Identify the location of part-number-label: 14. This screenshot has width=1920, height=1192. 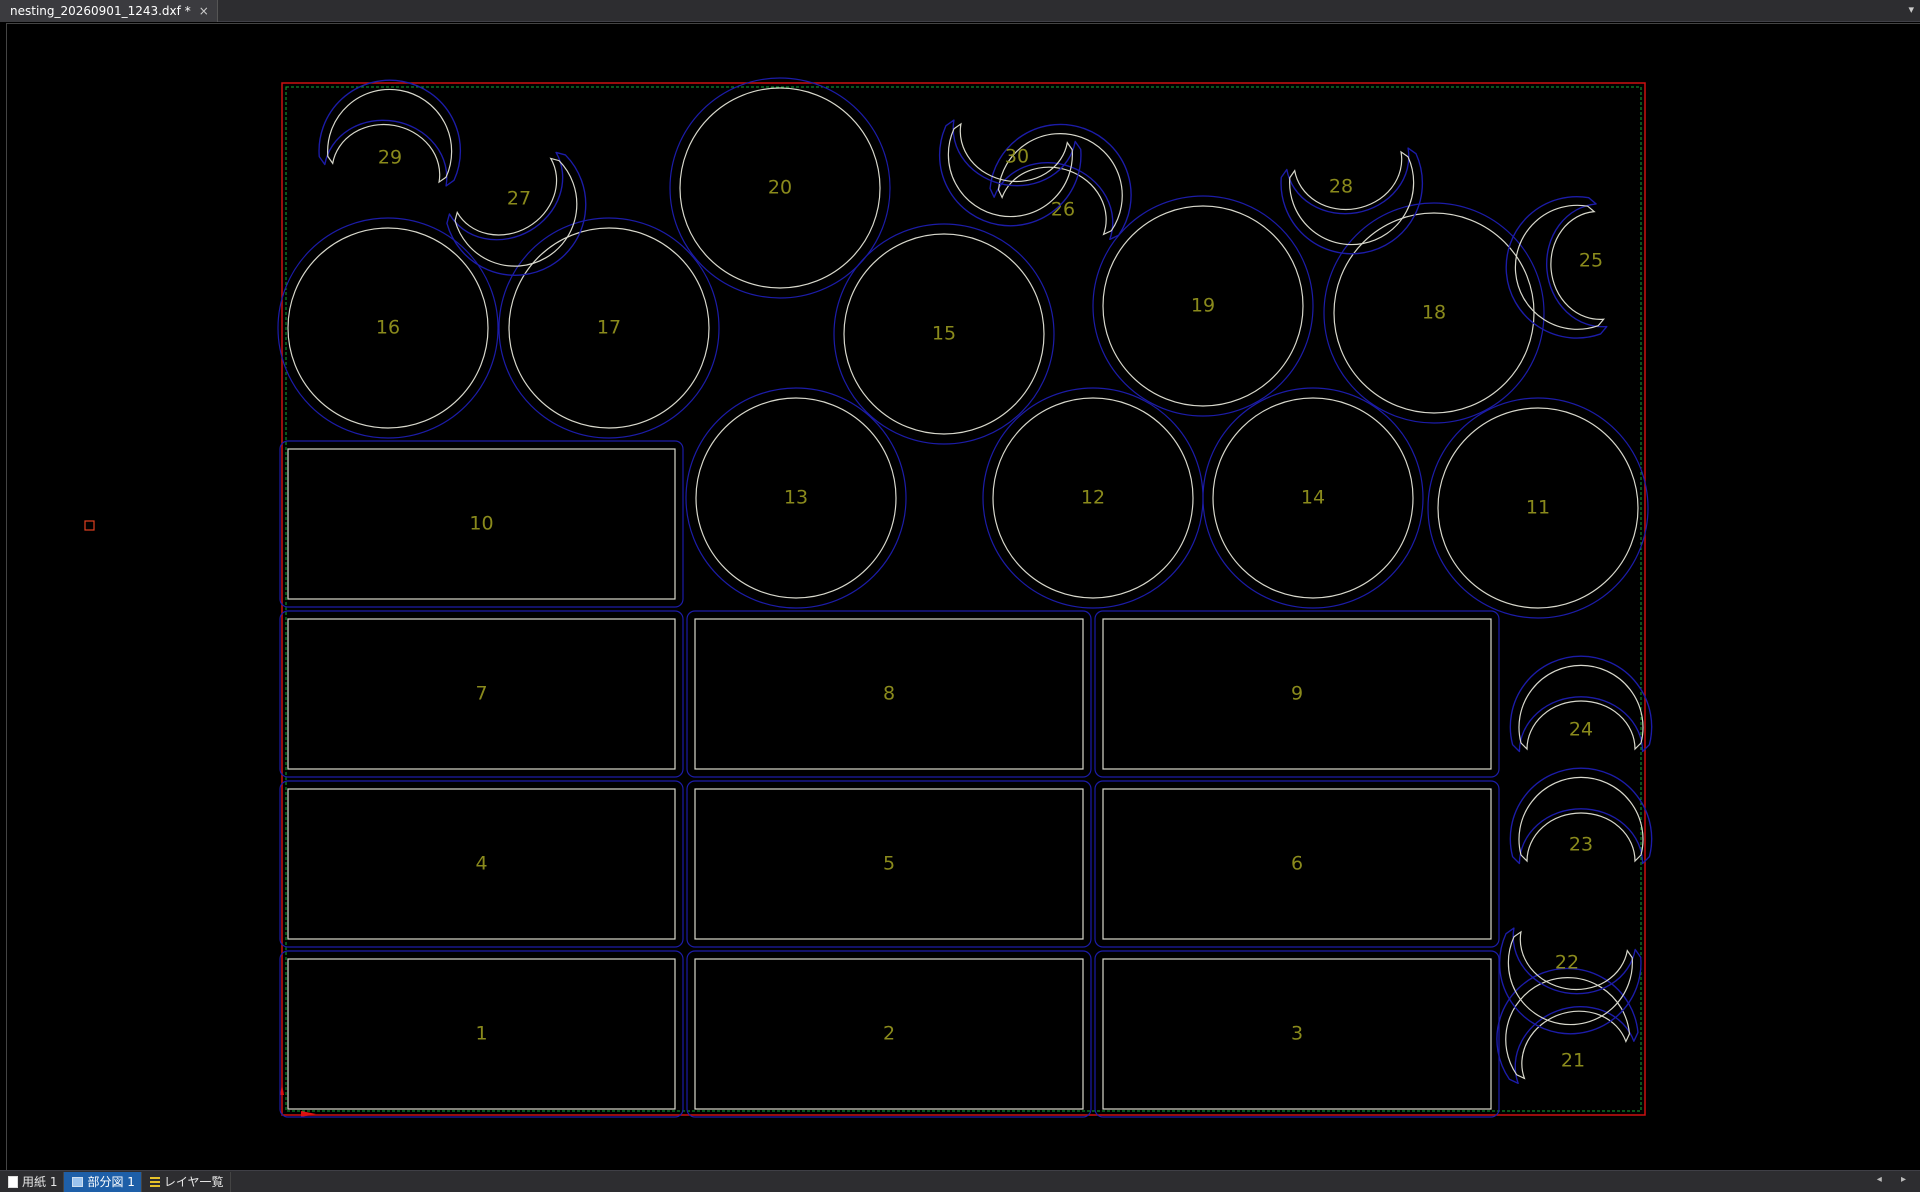
(1313, 498).